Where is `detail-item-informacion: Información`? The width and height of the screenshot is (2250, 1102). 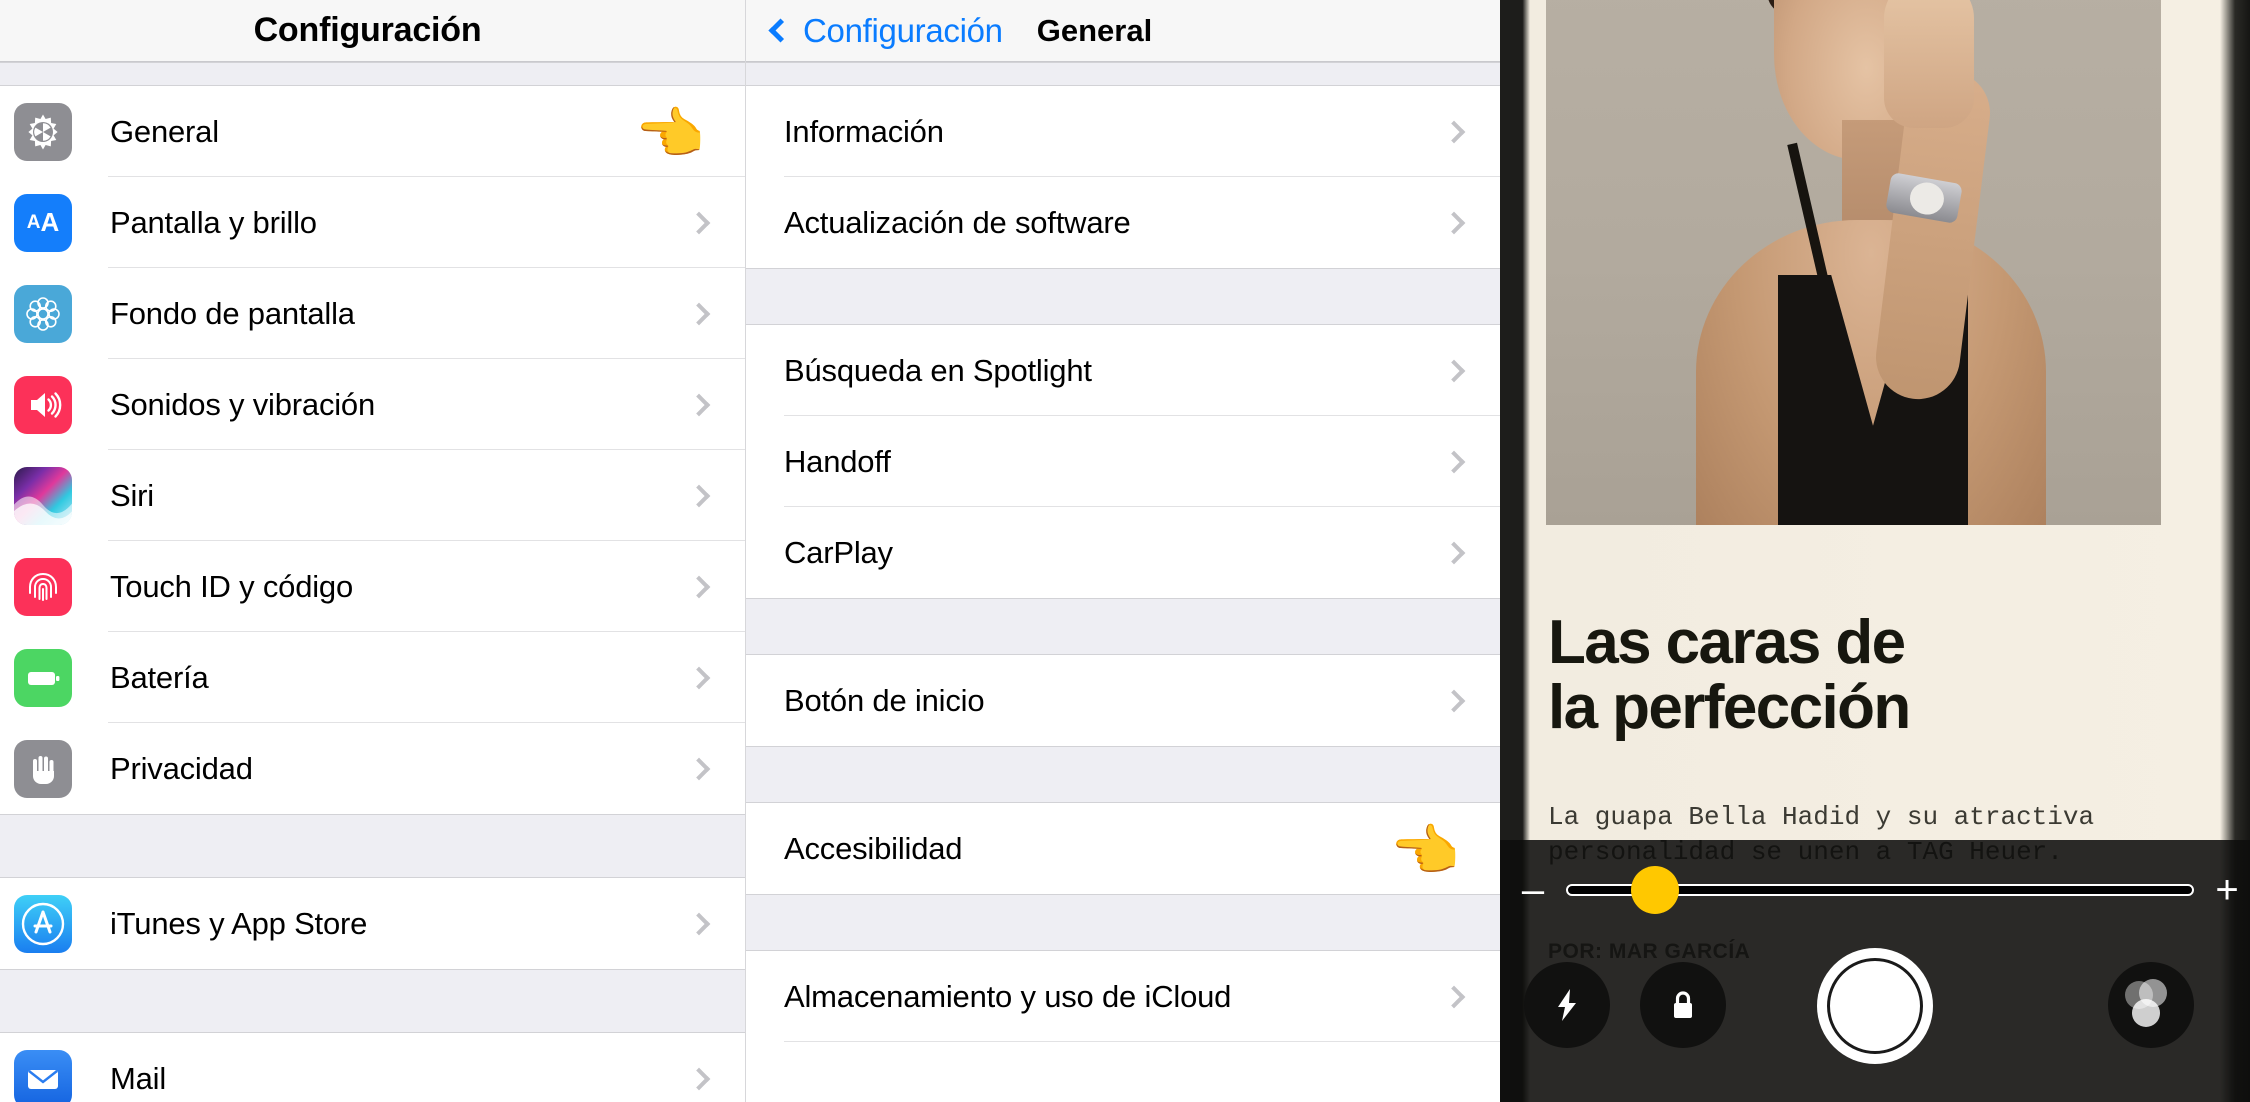 detail-item-informacion: Información is located at coordinates (1123, 131).